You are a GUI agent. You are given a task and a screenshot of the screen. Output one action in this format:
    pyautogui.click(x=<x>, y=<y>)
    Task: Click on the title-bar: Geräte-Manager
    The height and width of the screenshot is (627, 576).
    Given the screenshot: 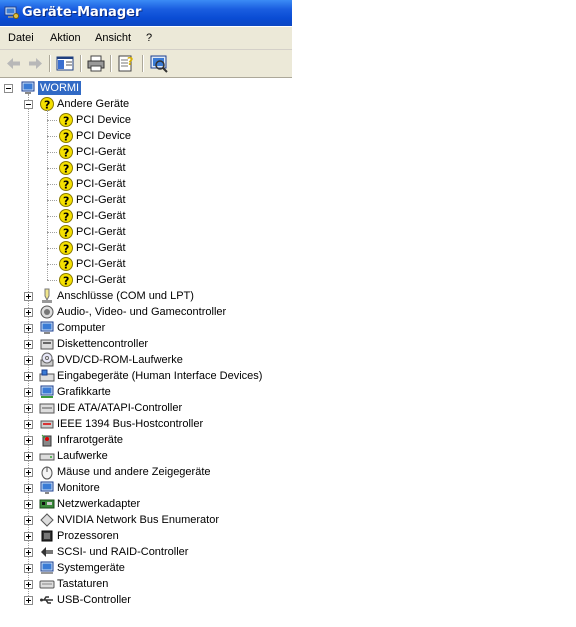 What is the action you would take?
    pyautogui.click(x=146, y=13)
    